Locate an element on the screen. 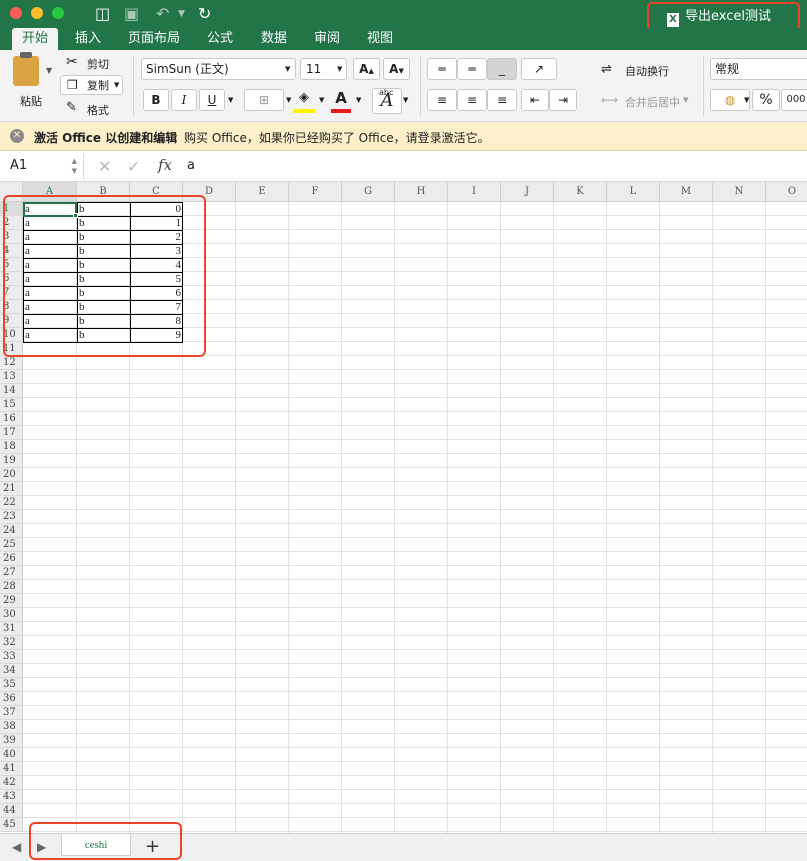 The width and height of the screenshot is (807, 861). align-top-button: ═ is located at coordinates (442, 69).